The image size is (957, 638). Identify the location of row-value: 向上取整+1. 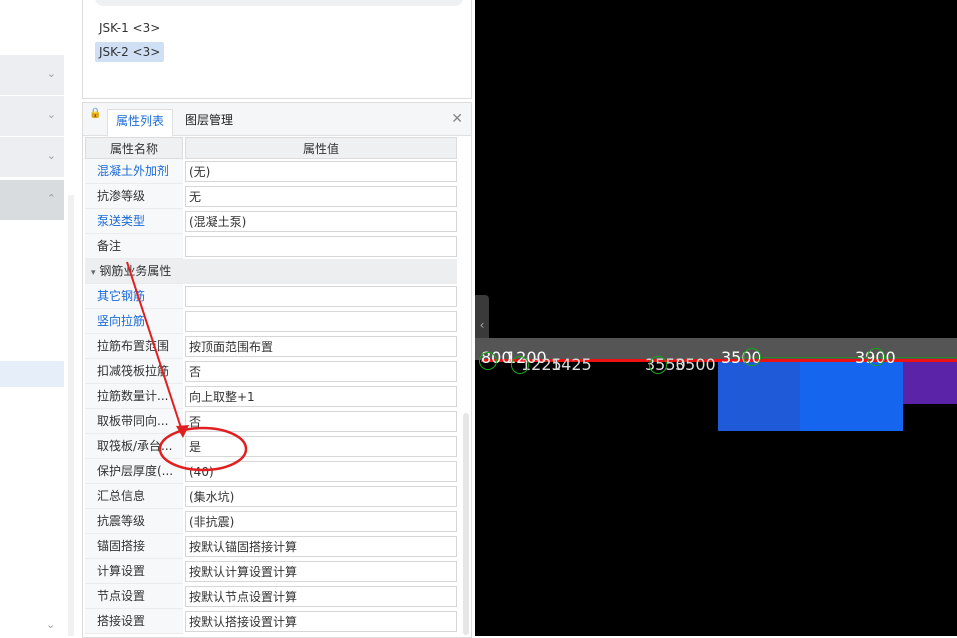
(321, 396).